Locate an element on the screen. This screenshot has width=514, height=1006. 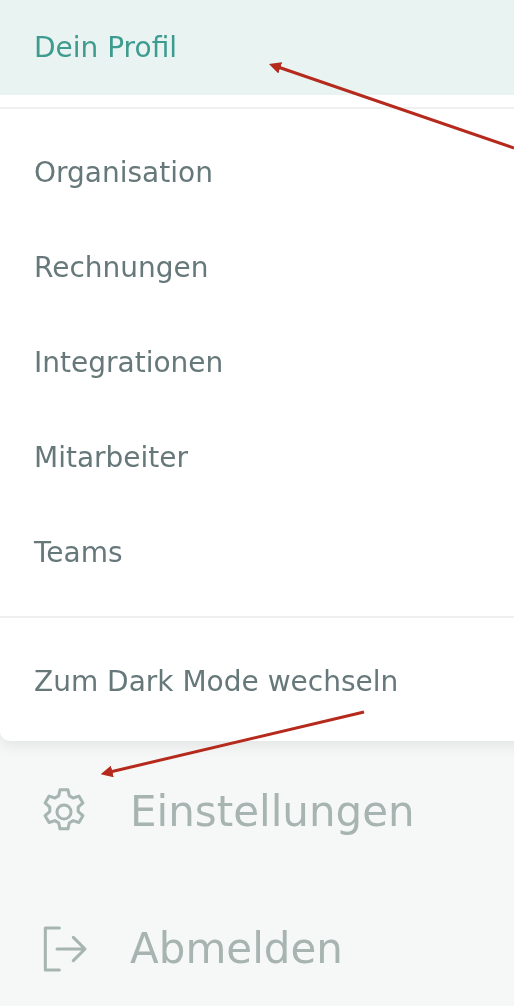
menu-item: Teams is located at coordinates (257, 552).